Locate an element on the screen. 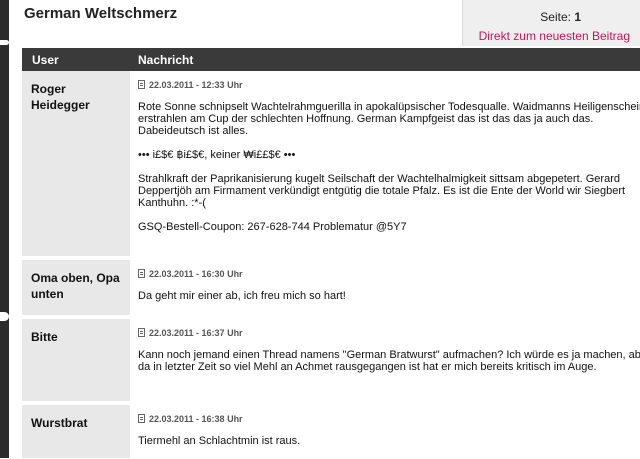 This screenshot has height=459, width=640. post-timestamp: 22.03.2011 - 16:37 Uhr is located at coordinates (196, 333).